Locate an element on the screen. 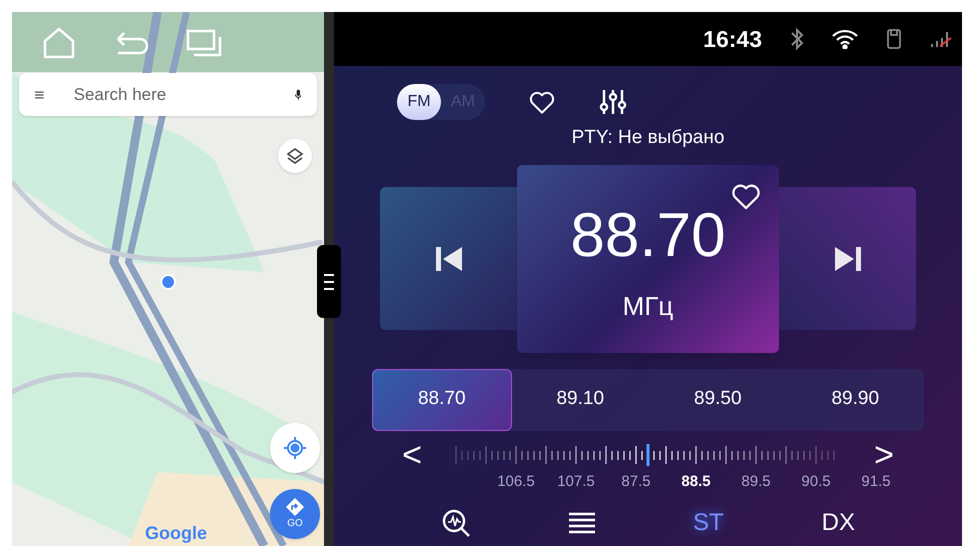  search-bar: Search here is located at coordinates (168, 94).